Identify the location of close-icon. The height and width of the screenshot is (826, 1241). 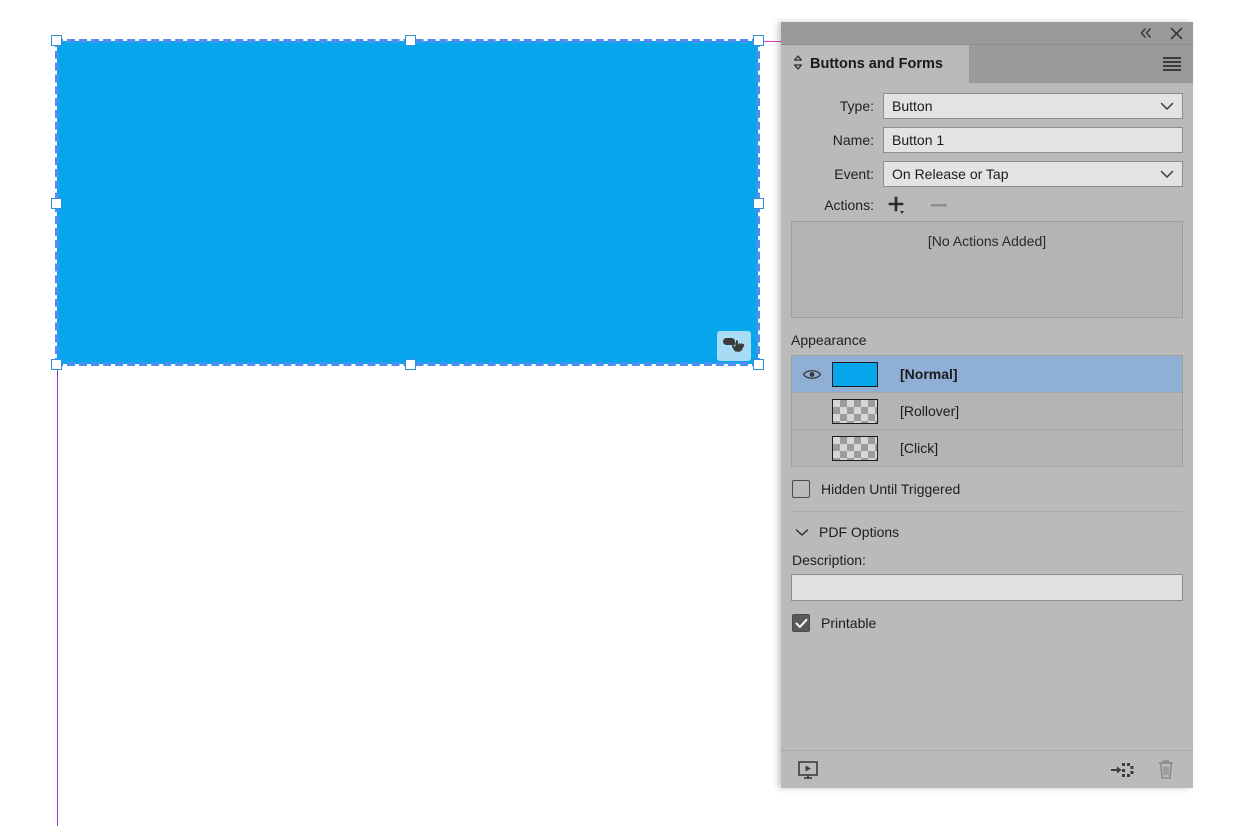
(1176, 33).